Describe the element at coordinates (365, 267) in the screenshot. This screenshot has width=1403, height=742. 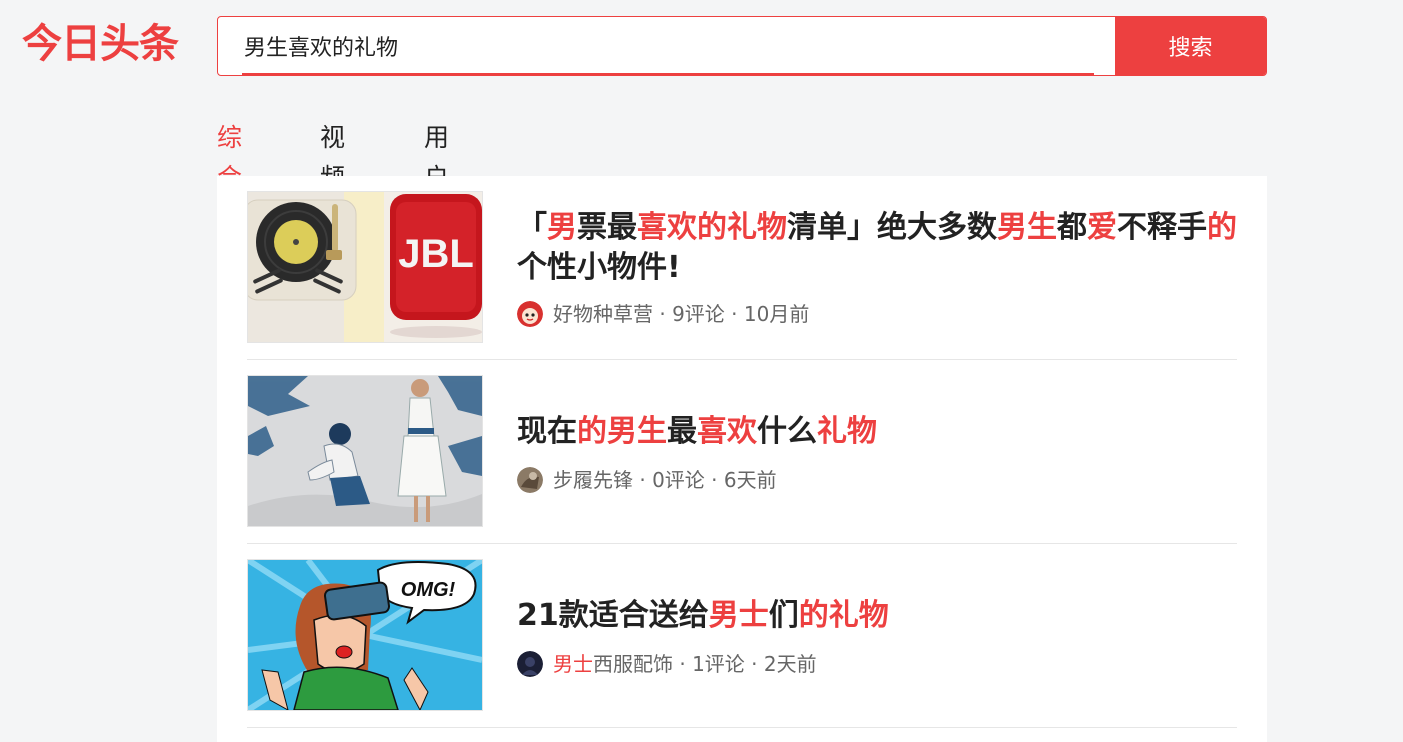
I see `record-player-and-speaker-image: JBL` at that location.